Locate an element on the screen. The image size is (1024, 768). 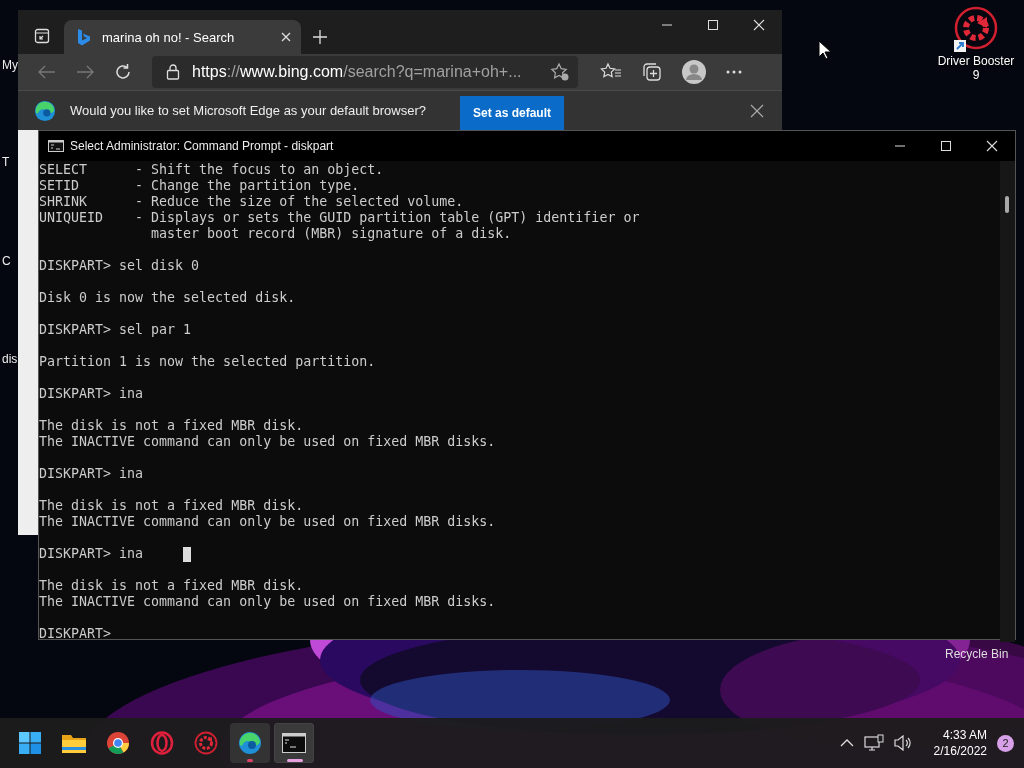
shortcut-label: Driver Booster 9 is located at coordinates (976, 68).